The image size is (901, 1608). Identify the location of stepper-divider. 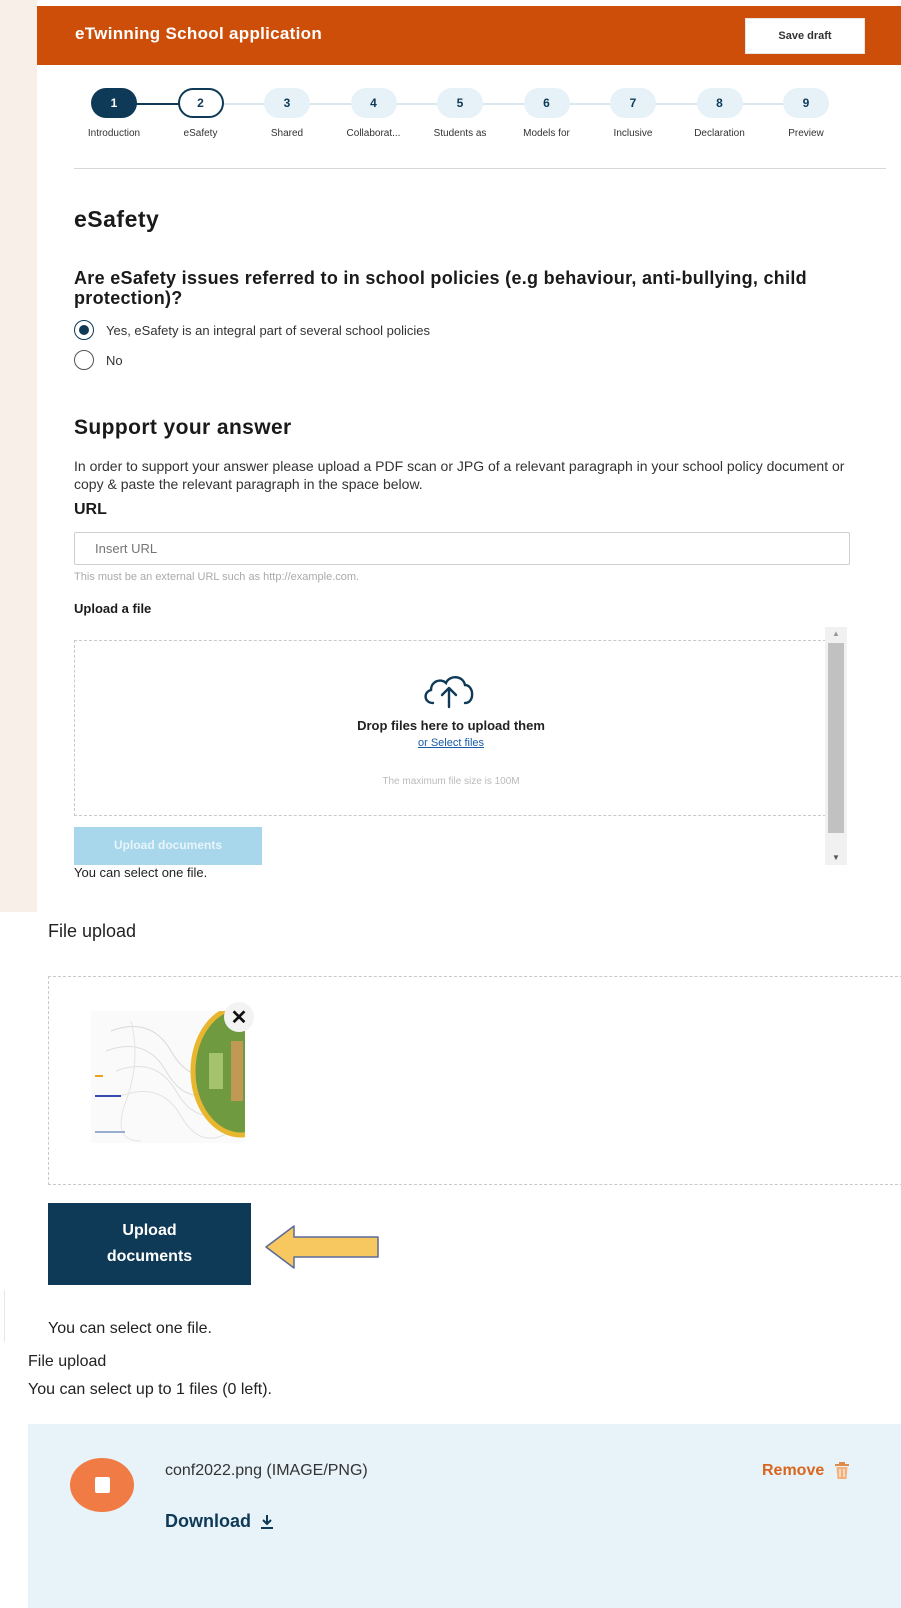
(480, 168).